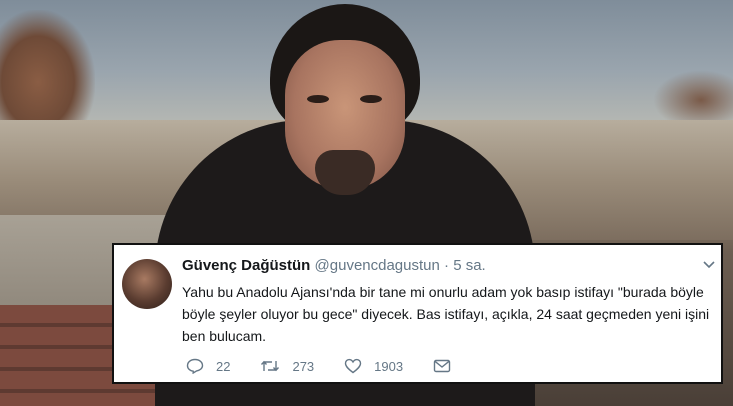 Image resolution: width=733 pixels, height=406 pixels. What do you see at coordinates (377, 265) in the screenshot?
I see `author-handle: @guvencdagustun` at bounding box center [377, 265].